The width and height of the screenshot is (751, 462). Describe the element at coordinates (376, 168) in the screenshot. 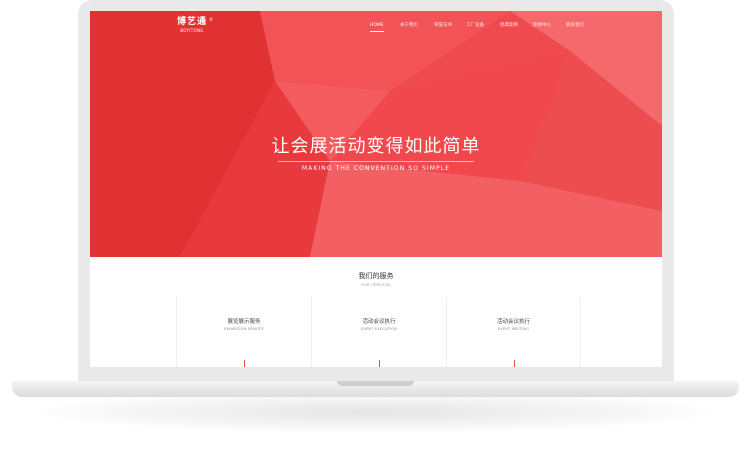

I see `hero-subtitle: MAKING THE CONVENTION SO SIMPLE` at that location.